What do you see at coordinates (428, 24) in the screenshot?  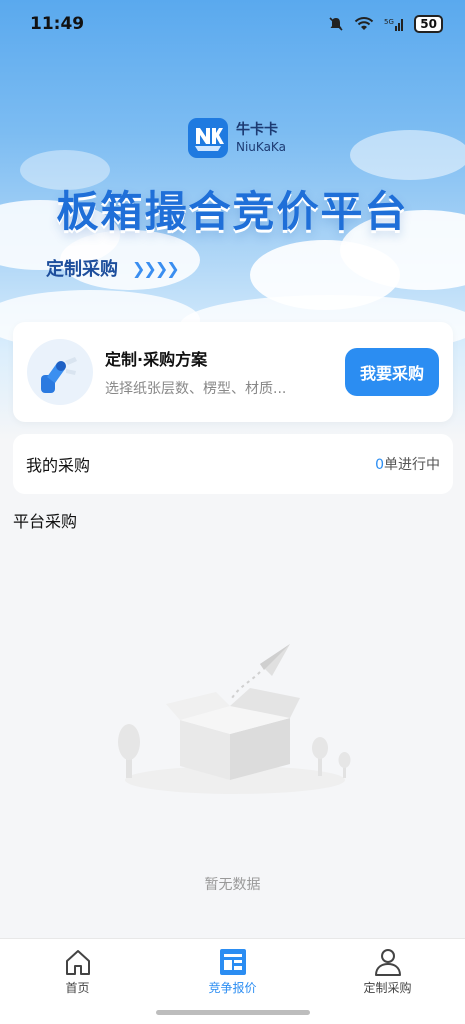 I see `battery-icon: 50` at bounding box center [428, 24].